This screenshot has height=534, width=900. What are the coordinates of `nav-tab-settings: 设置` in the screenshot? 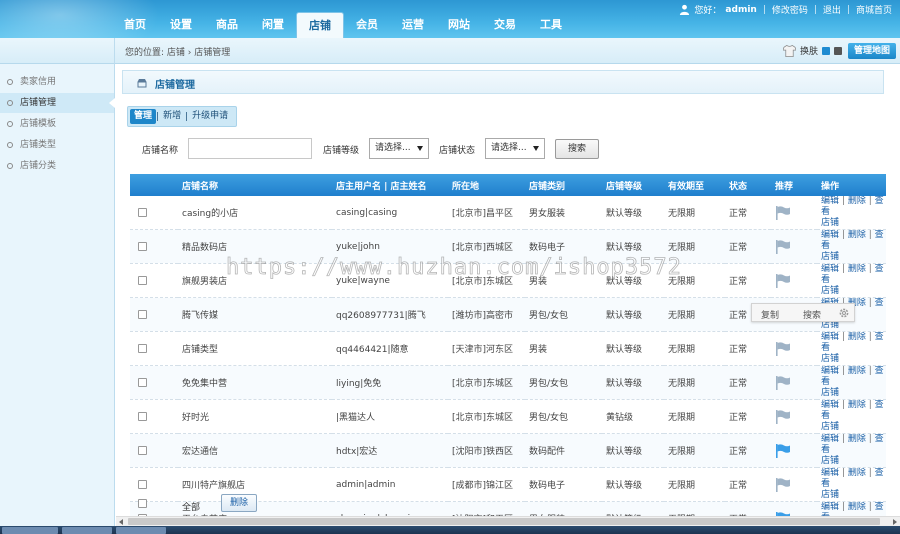 It's located at (181, 25).